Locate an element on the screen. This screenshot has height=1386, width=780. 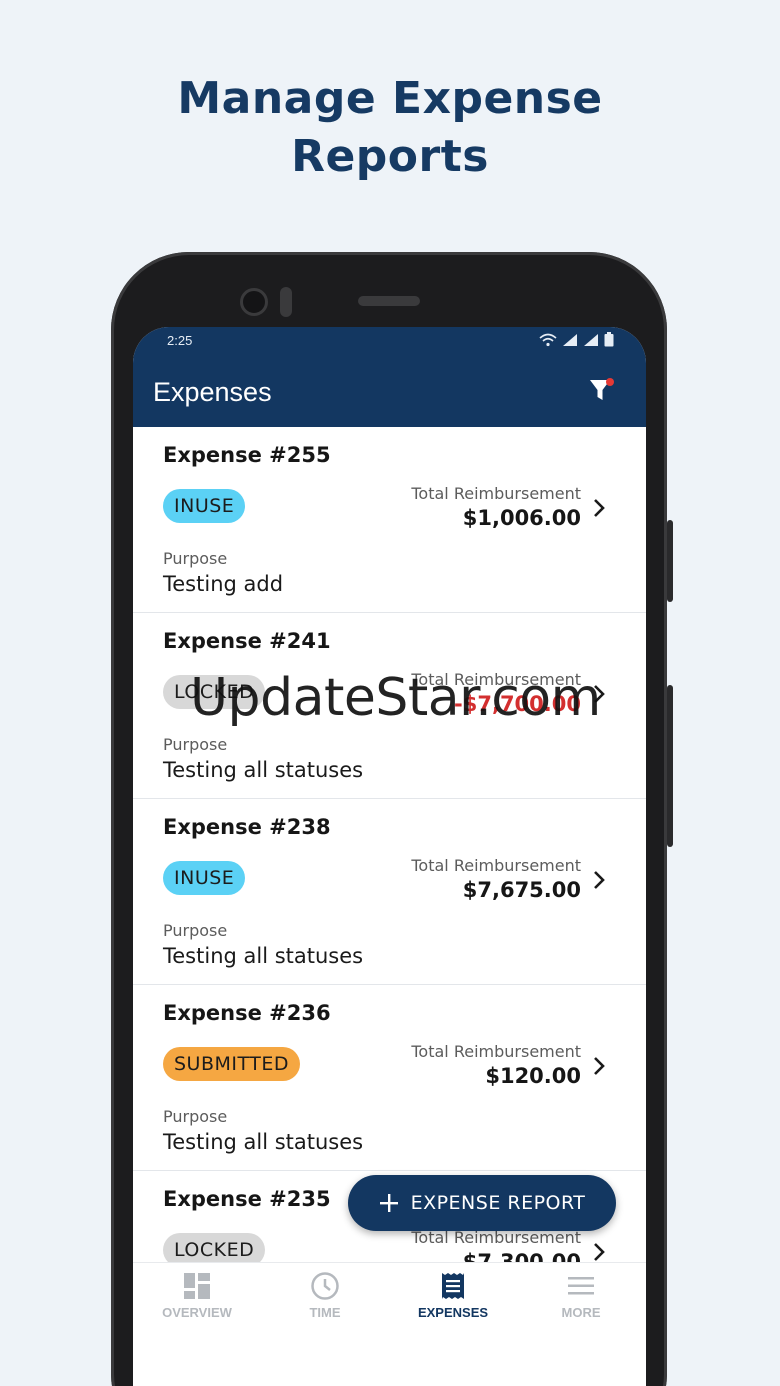
system-icons is located at coordinates (576, 339).